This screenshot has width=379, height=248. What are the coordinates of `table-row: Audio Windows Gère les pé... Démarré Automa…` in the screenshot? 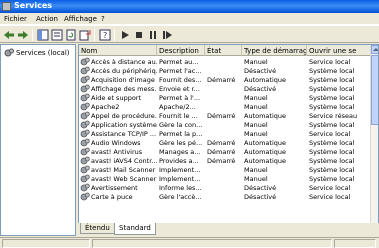 It's located at (225, 142).